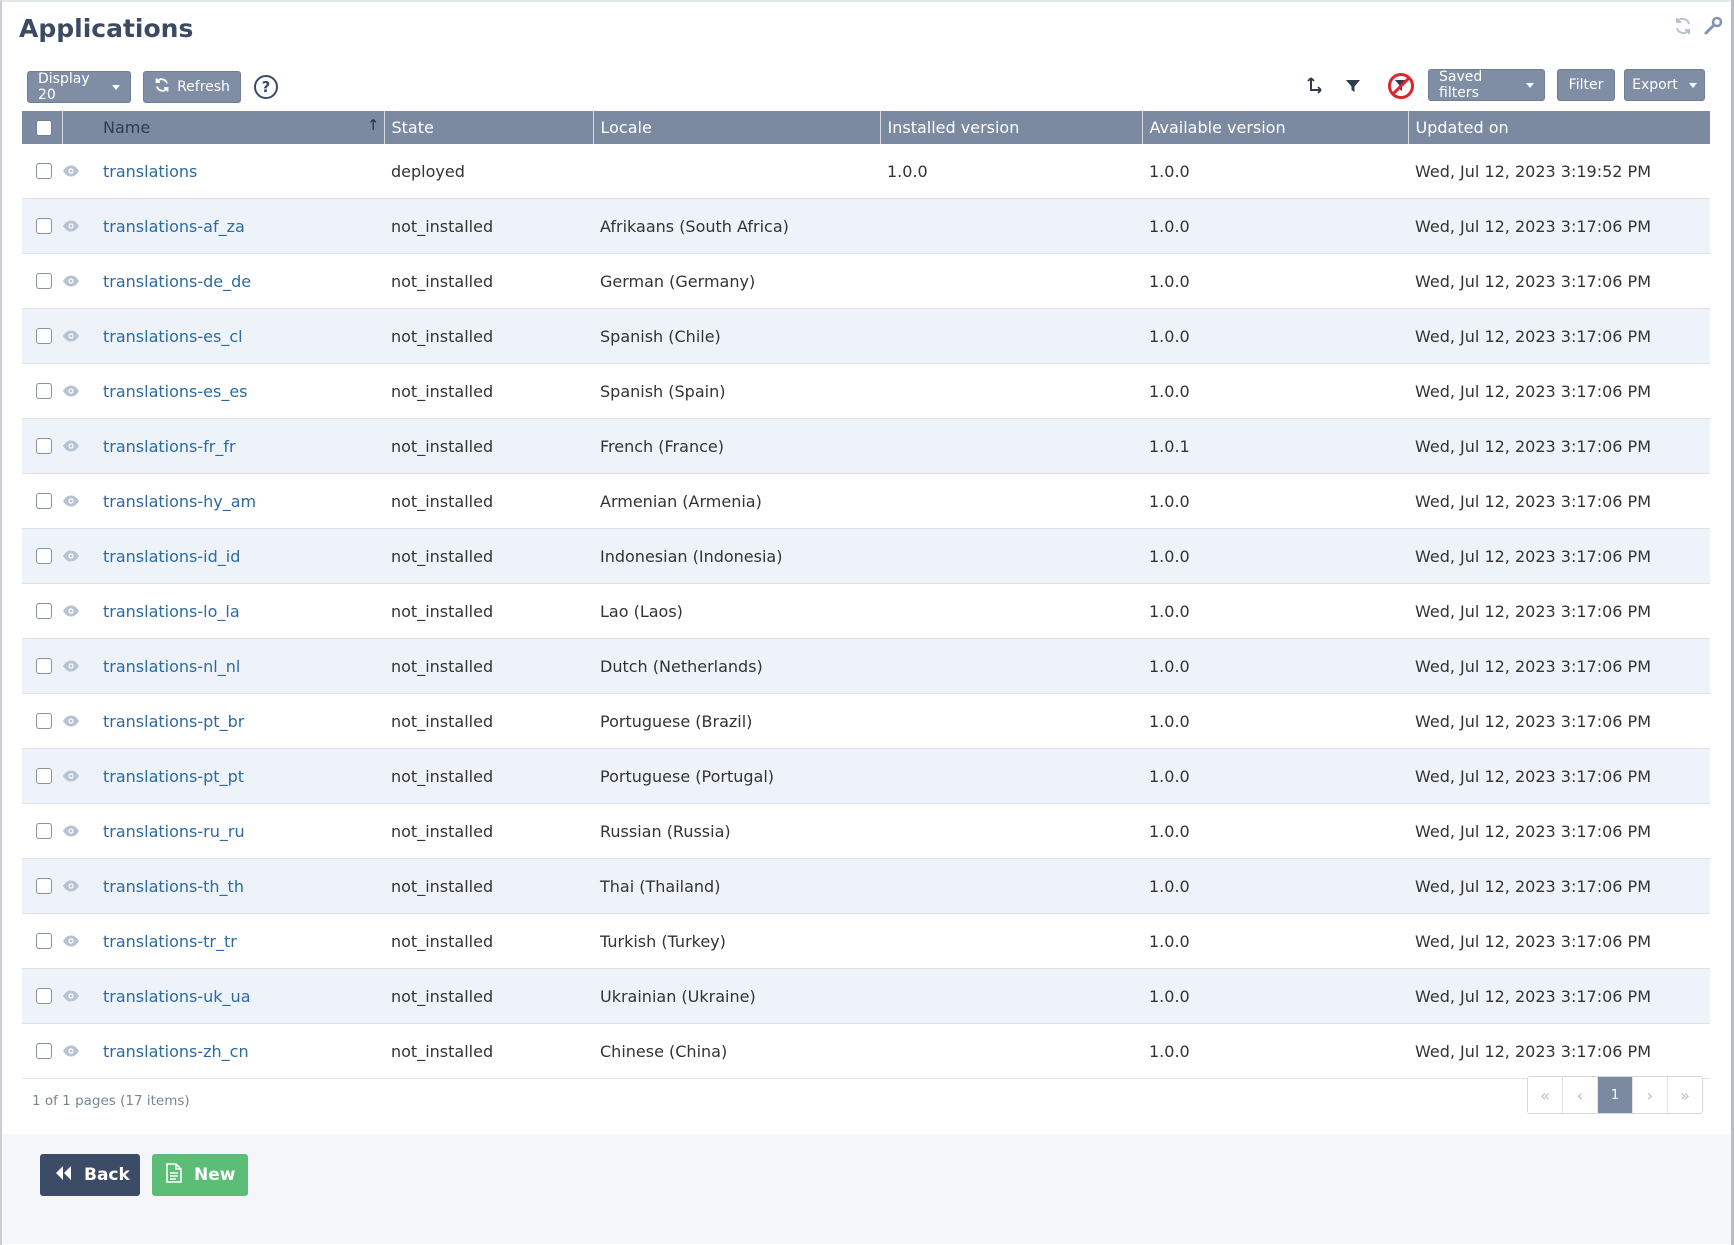 The height and width of the screenshot is (1245, 1734). What do you see at coordinates (90, 1175) in the screenshot?
I see `back-button: Back` at bounding box center [90, 1175].